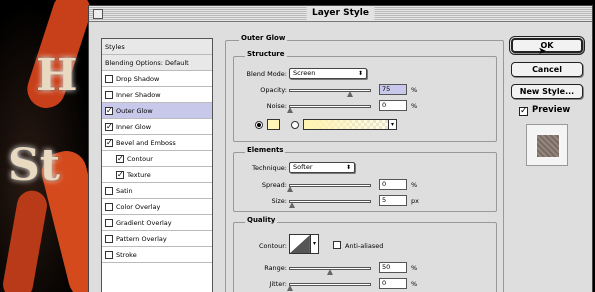 This screenshot has width=595, height=292. Describe the element at coordinates (350, 124) in the screenshot. I see `gradient-picker: ▾` at that location.